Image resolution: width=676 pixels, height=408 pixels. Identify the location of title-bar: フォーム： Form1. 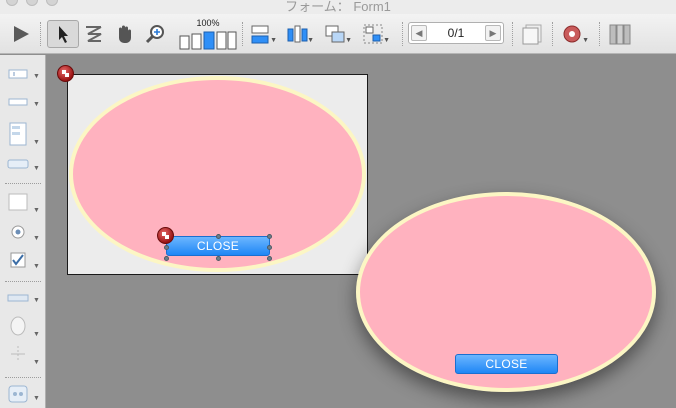
(338, 7).